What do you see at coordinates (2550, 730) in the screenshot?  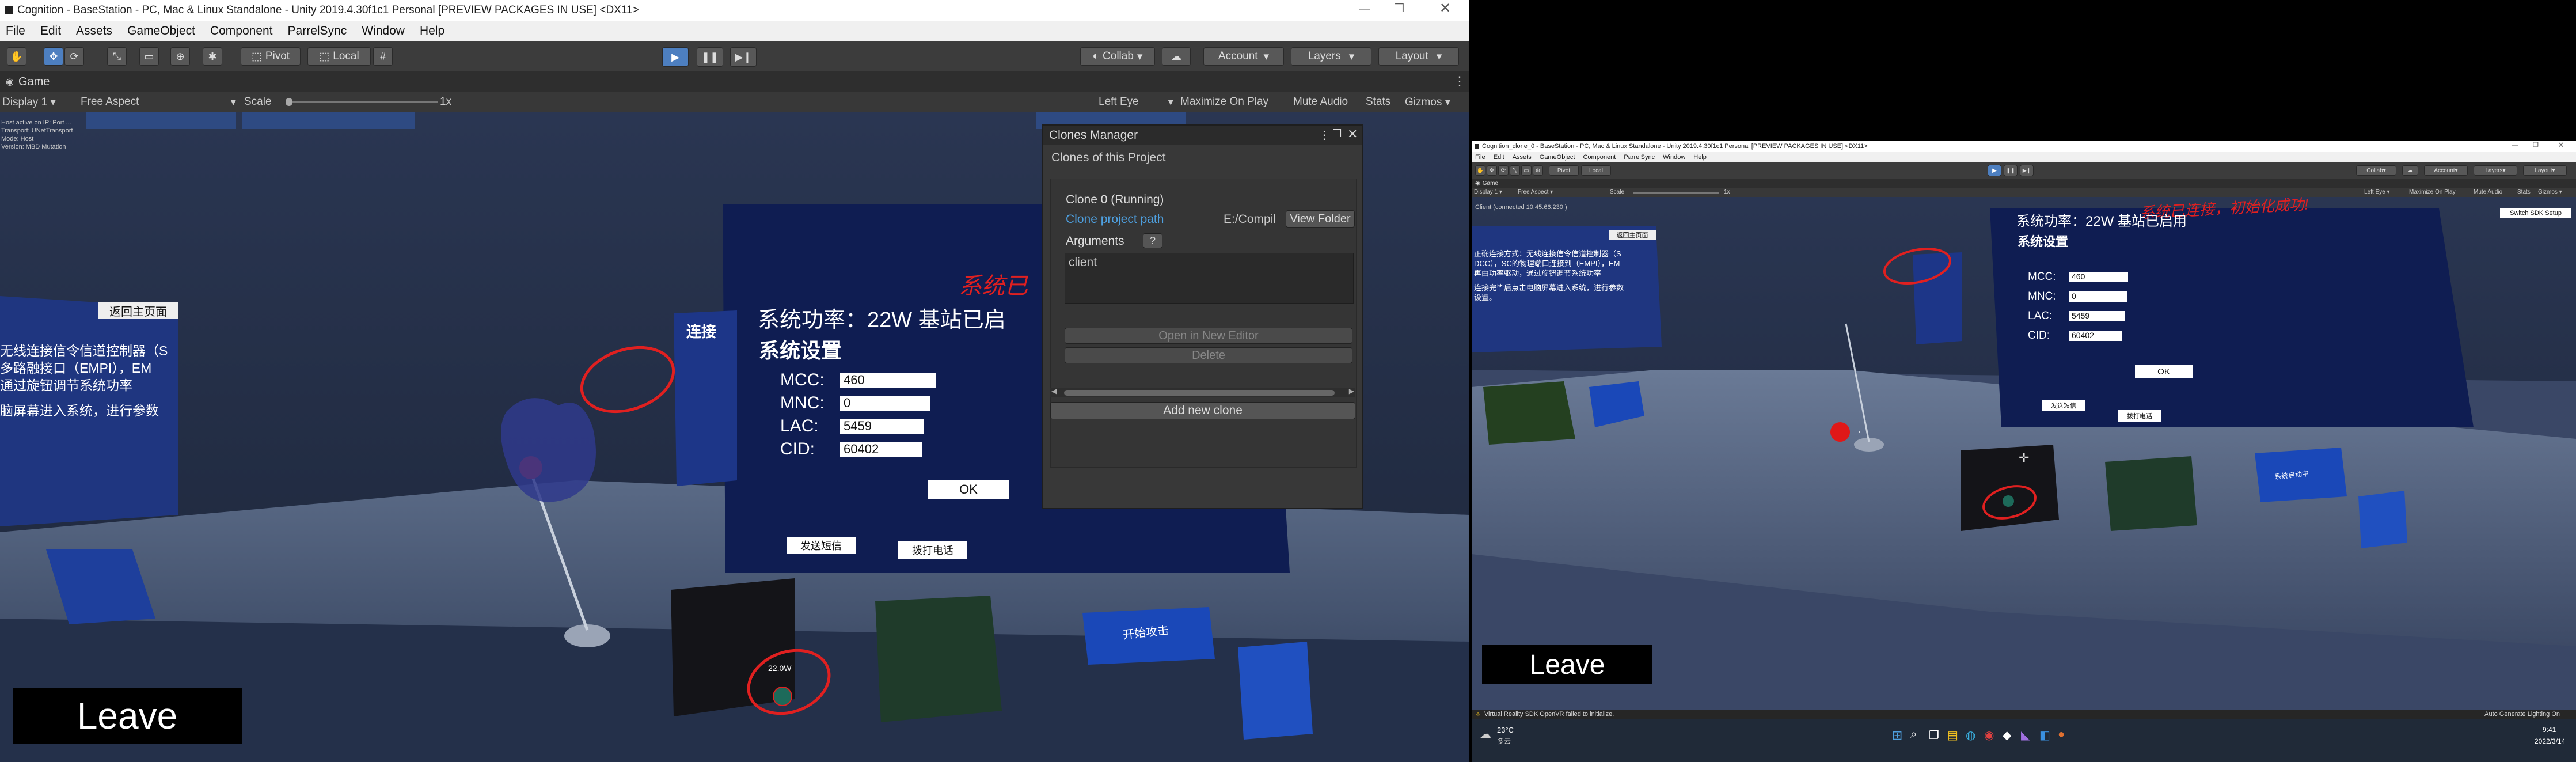 I see `clock-time: 9:41` at bounding box center [2550, 730].